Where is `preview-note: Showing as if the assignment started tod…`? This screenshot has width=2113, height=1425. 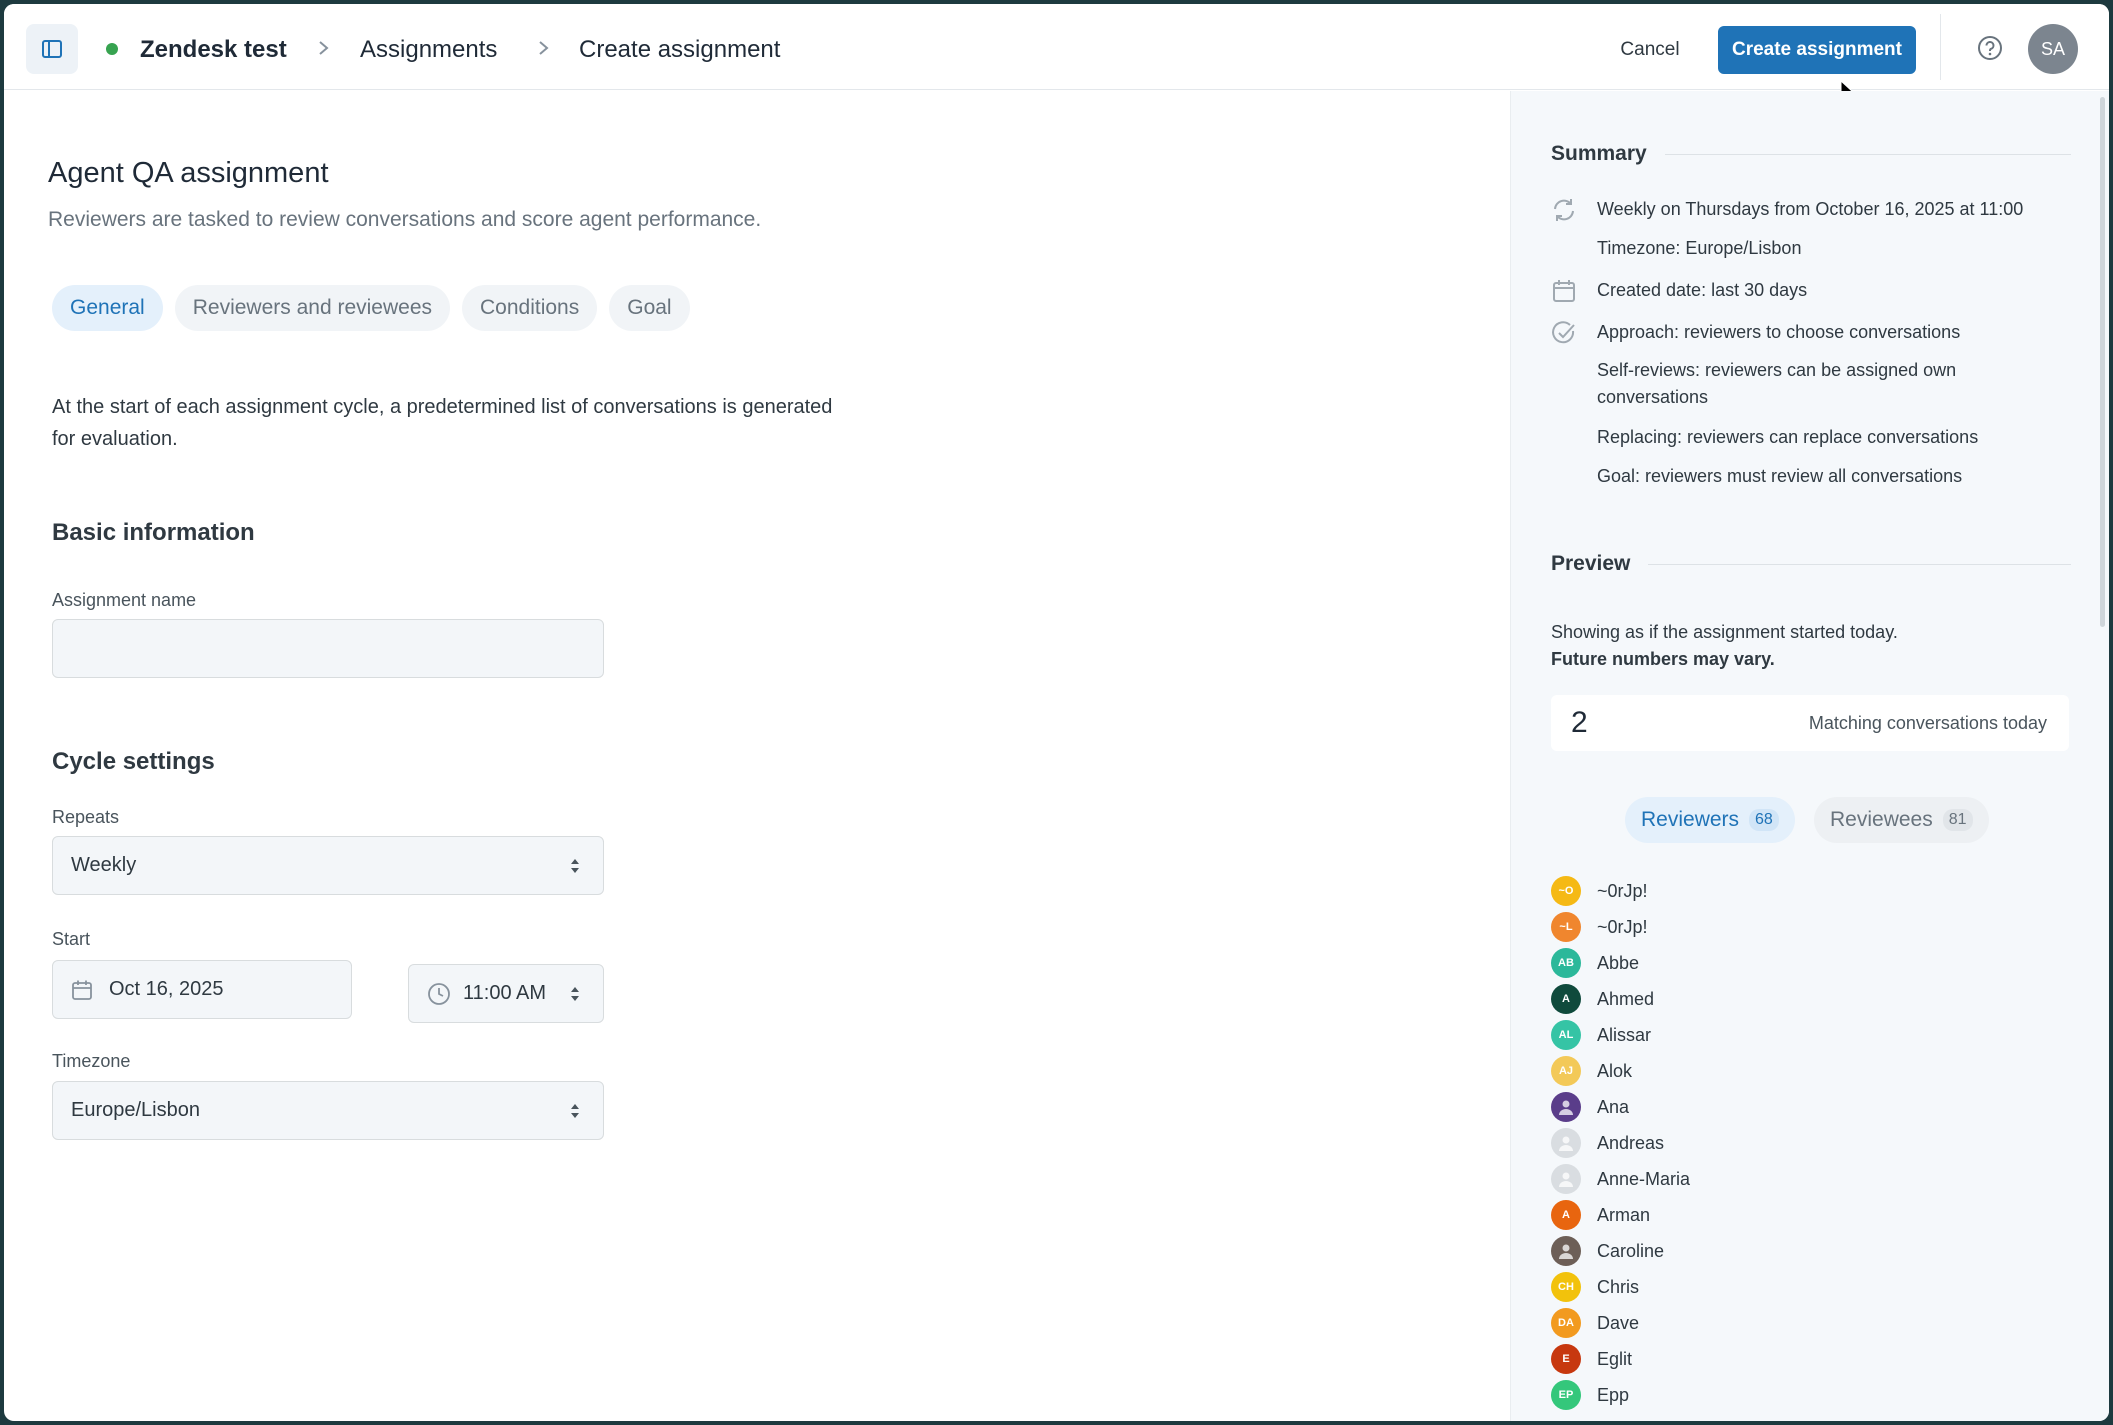 preview-note: Showing as if the assignment started tod… is located at coordinates (1724, 645).